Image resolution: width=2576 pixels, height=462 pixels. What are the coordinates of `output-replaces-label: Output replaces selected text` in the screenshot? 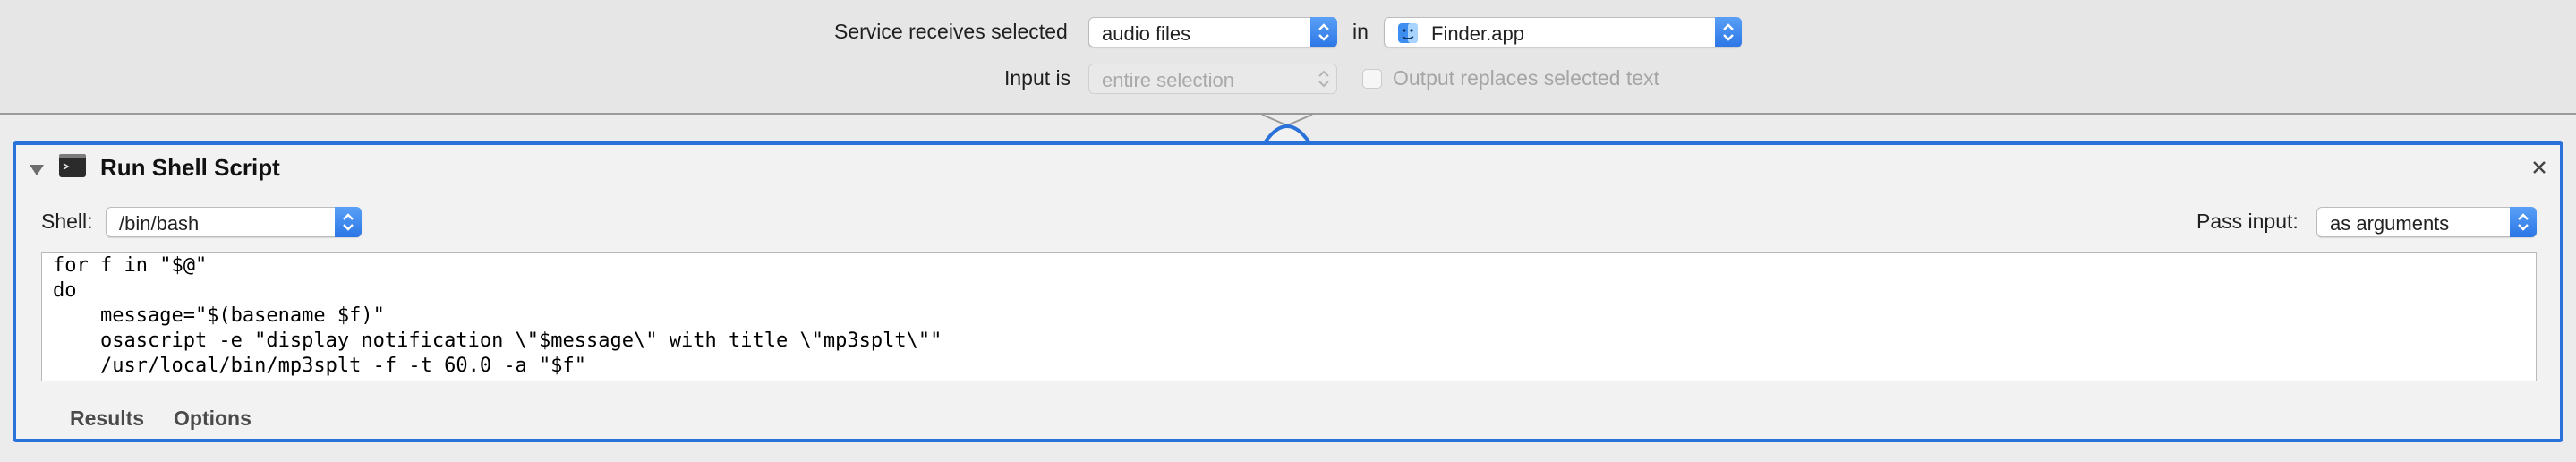 It's located at (1526, 78).